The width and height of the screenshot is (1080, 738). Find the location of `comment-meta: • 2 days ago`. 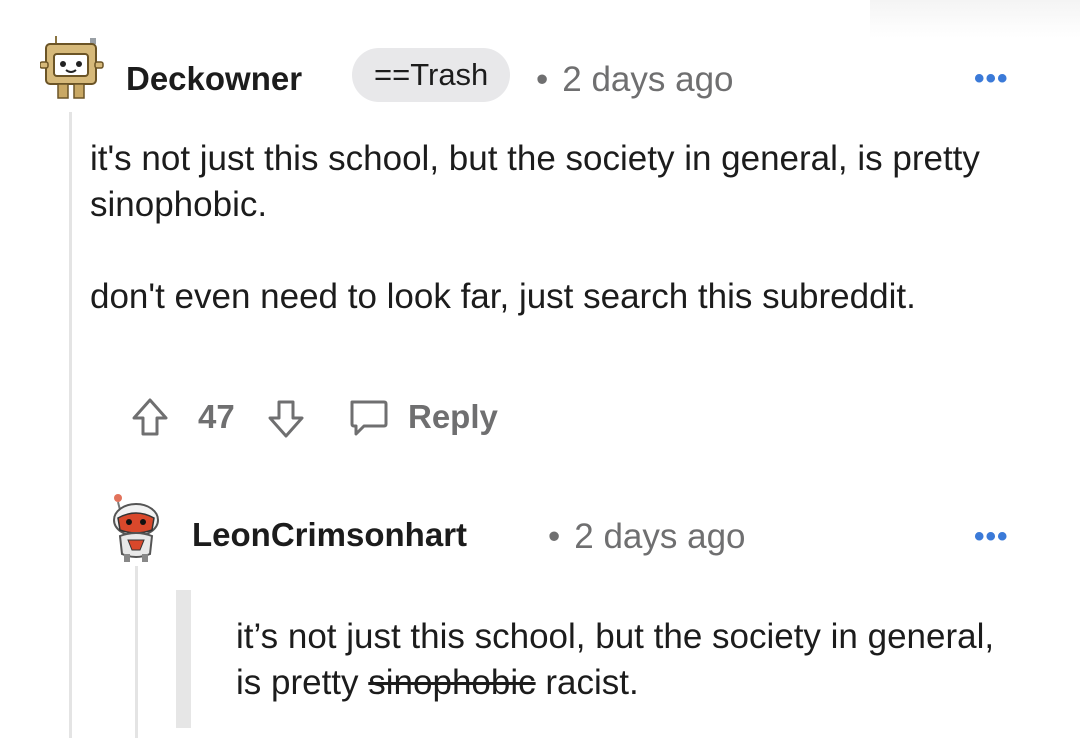

comment-meta: • 2 days ago is located at coordinates (635, 80).